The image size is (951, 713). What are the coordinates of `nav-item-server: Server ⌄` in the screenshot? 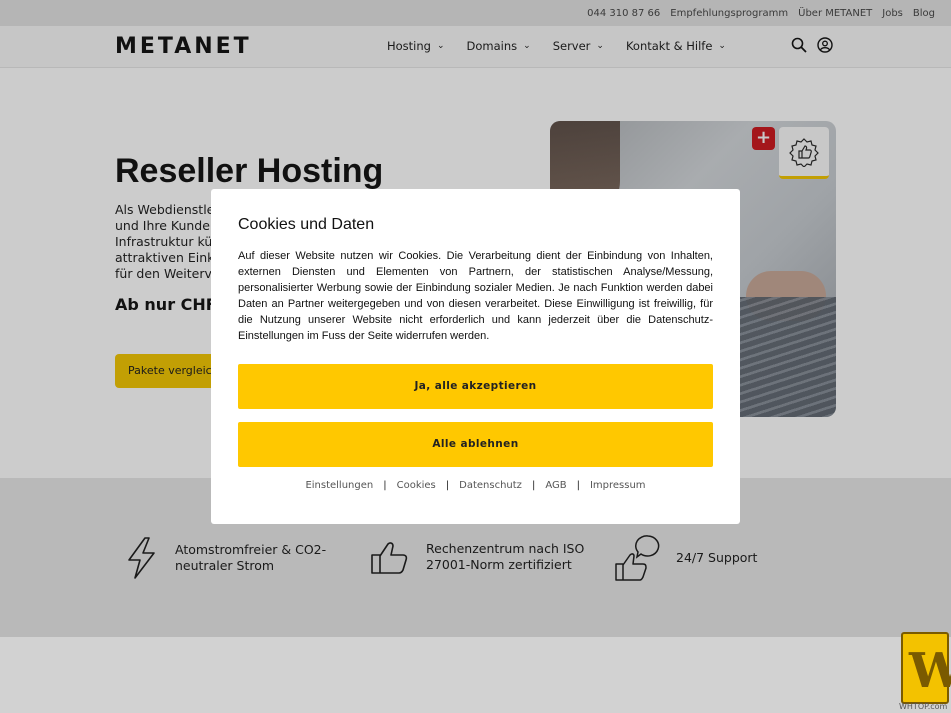 It's located at (578, 46).